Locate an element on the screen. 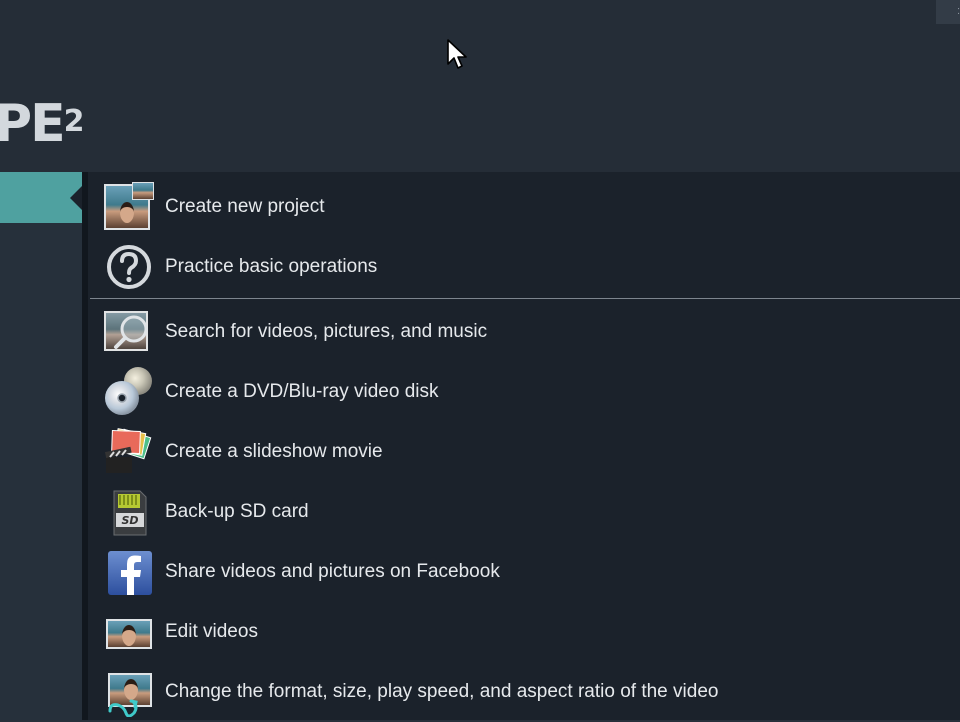  menu-divider is located at coordinates (525, 298).